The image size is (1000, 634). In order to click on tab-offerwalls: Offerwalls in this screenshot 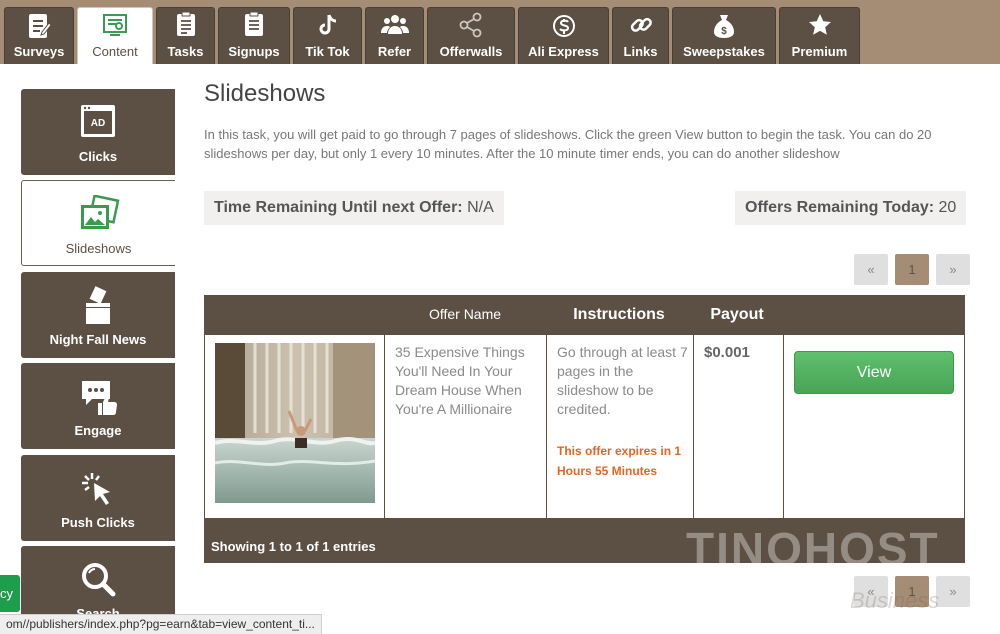, I will do `click(471, 35)`.